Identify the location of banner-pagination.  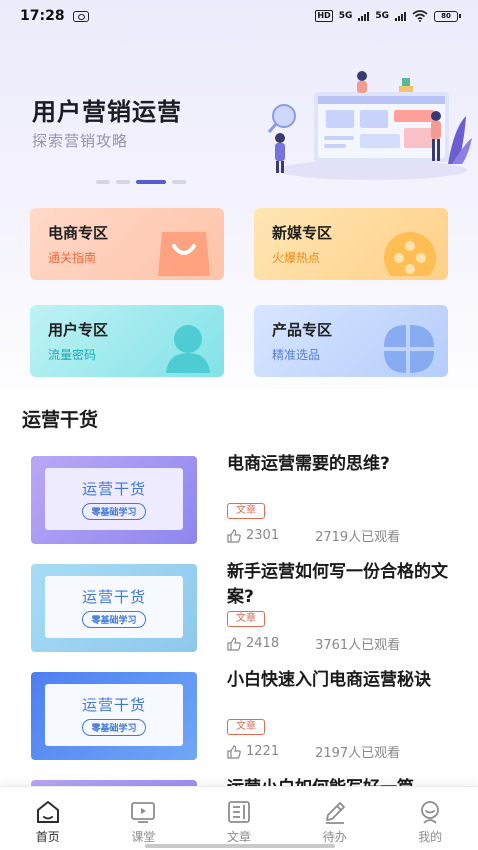
(141, 182).